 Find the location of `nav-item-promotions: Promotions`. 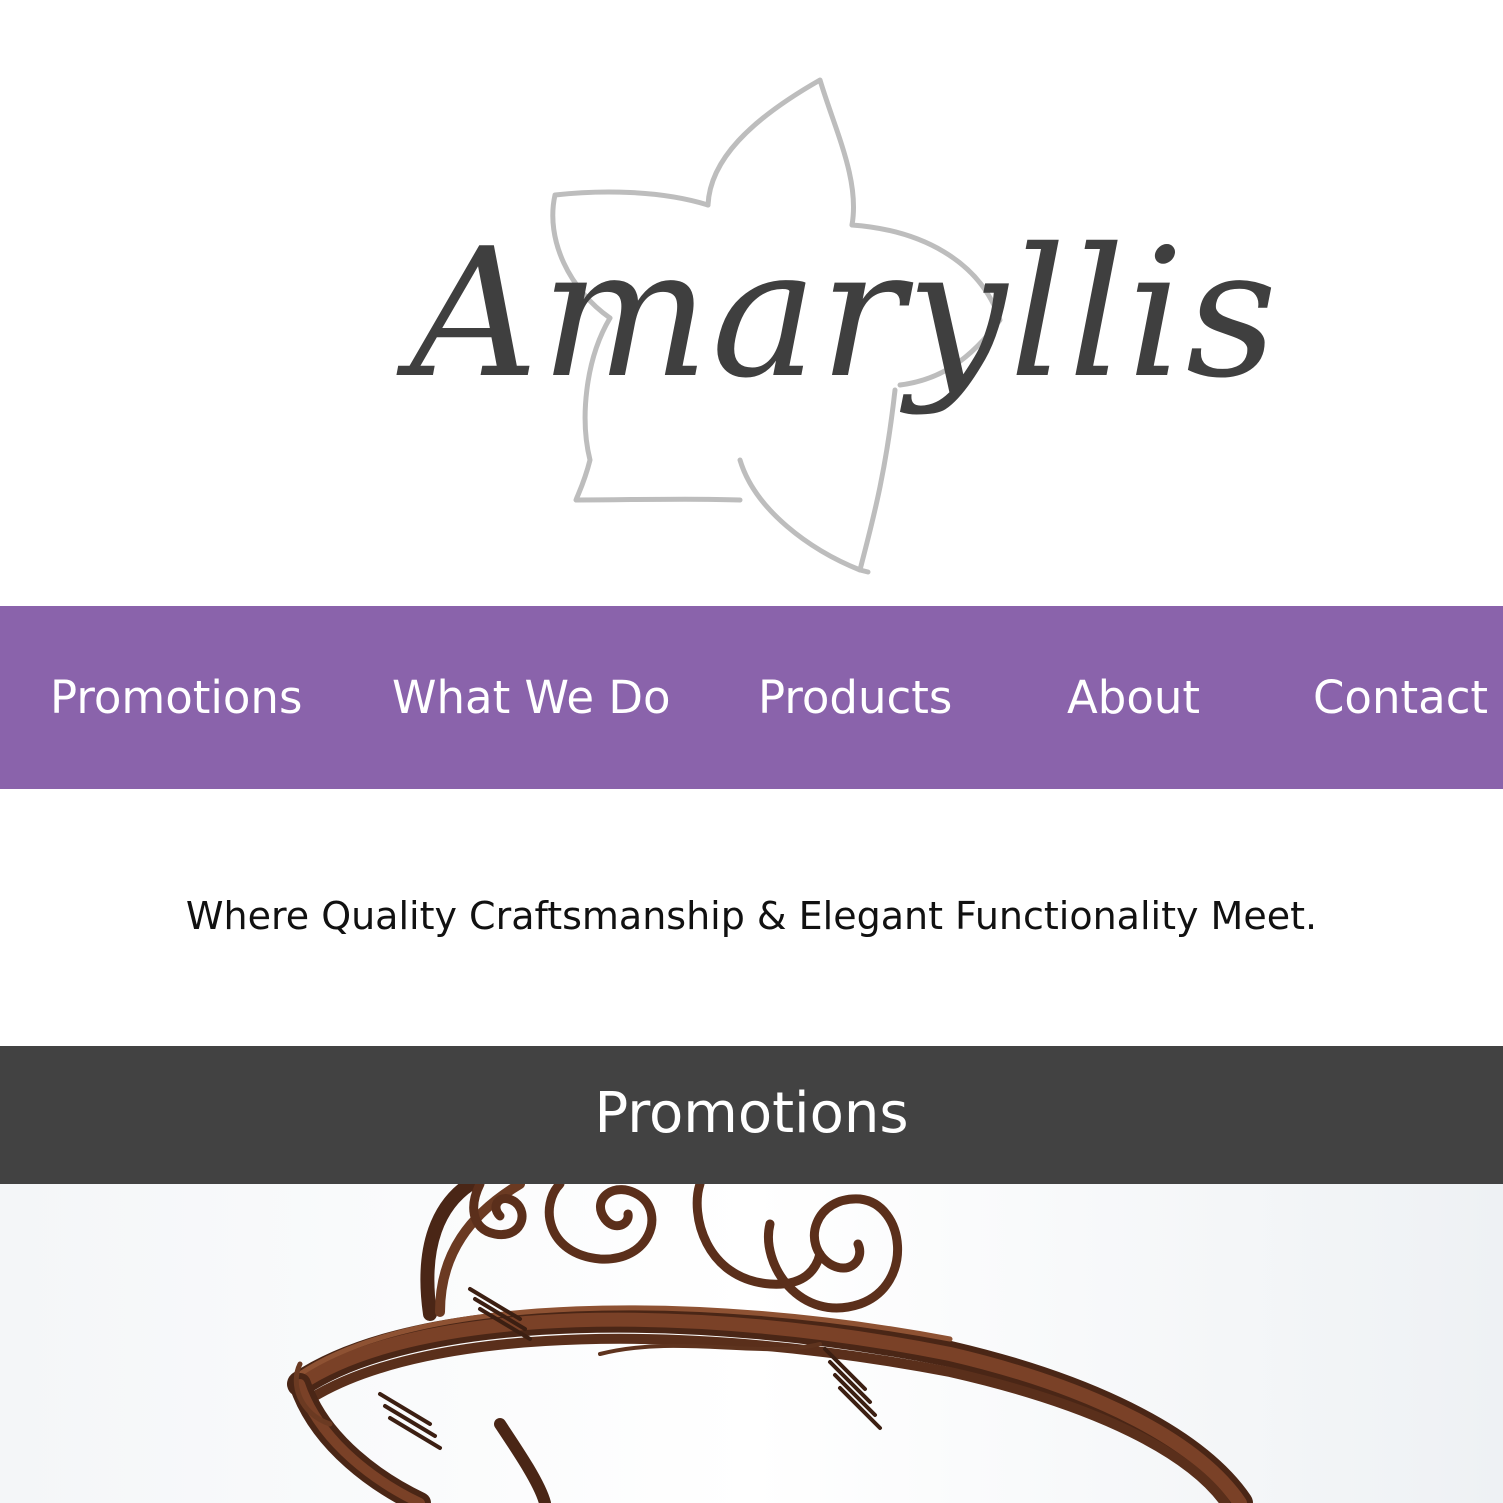

nav-item-promotions: Promotions is located at coordinates (176, 697).